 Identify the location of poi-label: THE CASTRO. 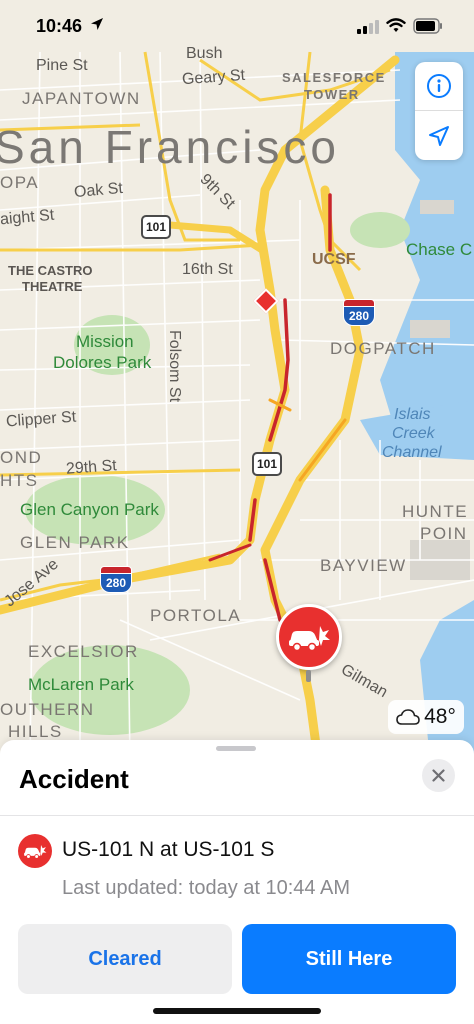
(50, 270).